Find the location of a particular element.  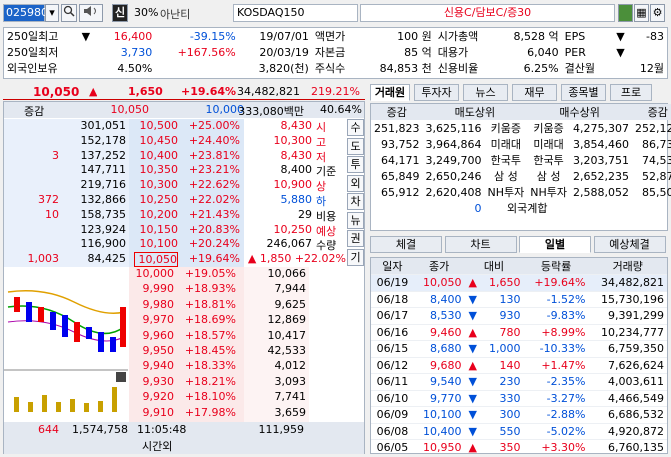

ask-price: 10,100 is located at coordinates (156, 243).